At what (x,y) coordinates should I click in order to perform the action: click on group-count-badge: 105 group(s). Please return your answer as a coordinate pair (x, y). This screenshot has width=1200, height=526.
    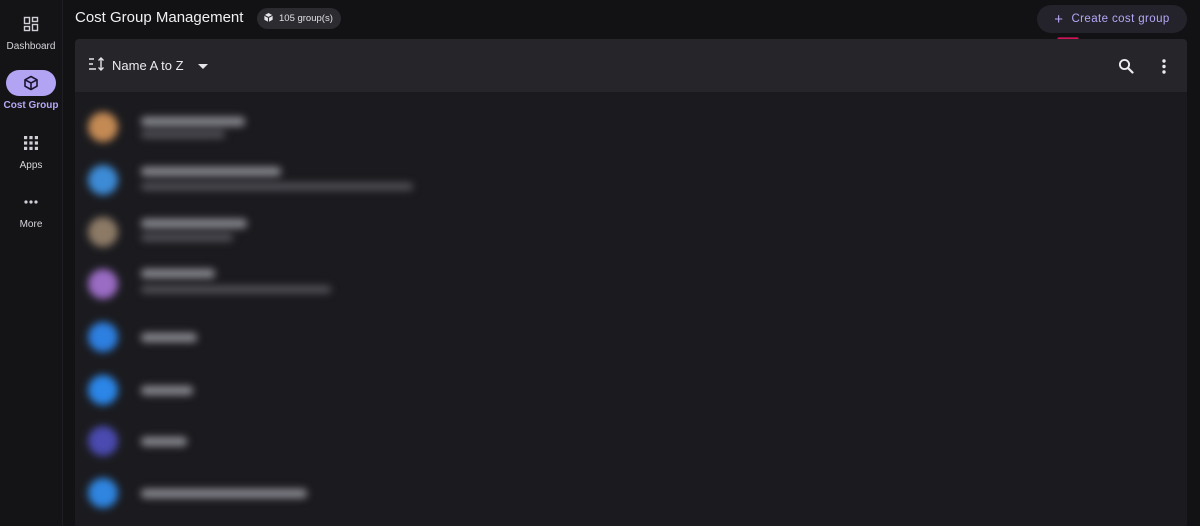
    Looking at the image, I should click on (299, 18).